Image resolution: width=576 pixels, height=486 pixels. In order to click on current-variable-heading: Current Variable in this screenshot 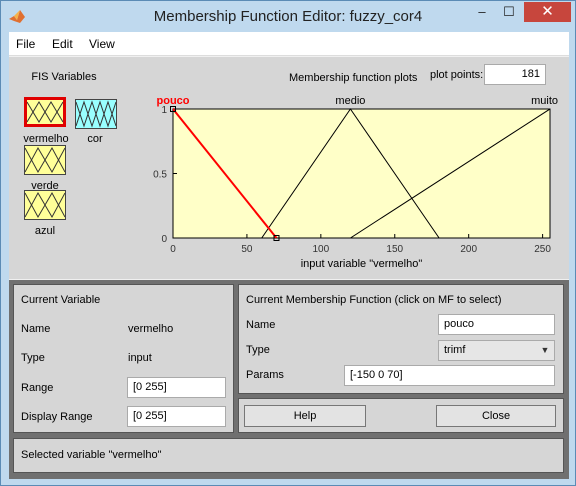, I will do `click(61, 300)`.